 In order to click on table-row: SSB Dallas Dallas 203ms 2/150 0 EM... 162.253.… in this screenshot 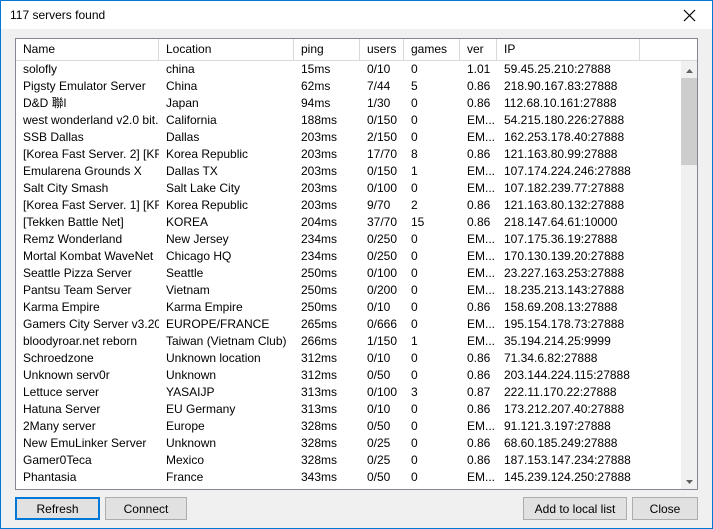, I will do `click(348, 137)`.